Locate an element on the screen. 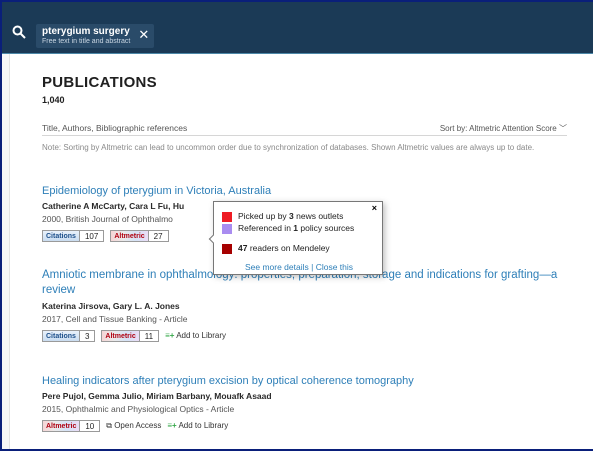  policy-prefix: Referenced in is located at coordinates (266, 228).